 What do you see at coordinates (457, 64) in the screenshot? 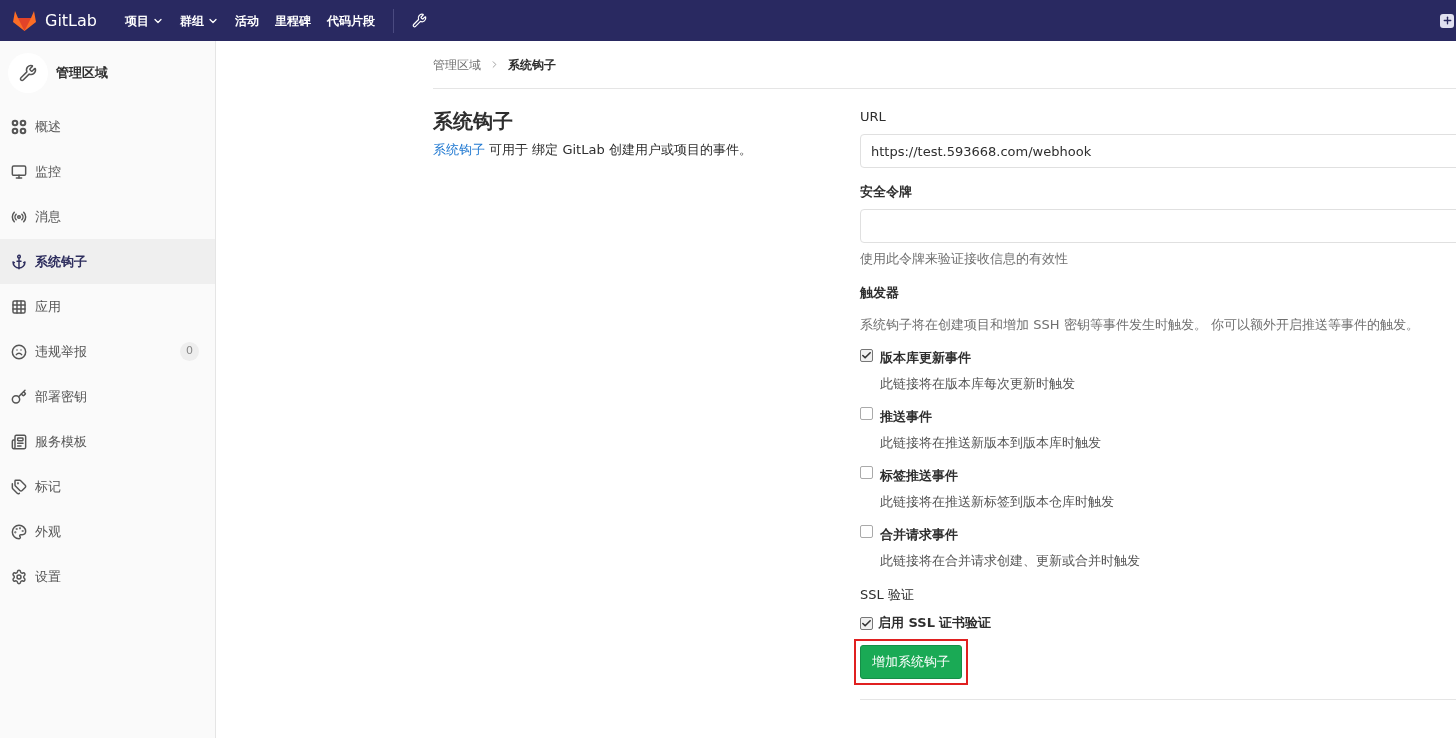
I see `breadcrumb-item: 管理区域` at bounding box center [457, 64].